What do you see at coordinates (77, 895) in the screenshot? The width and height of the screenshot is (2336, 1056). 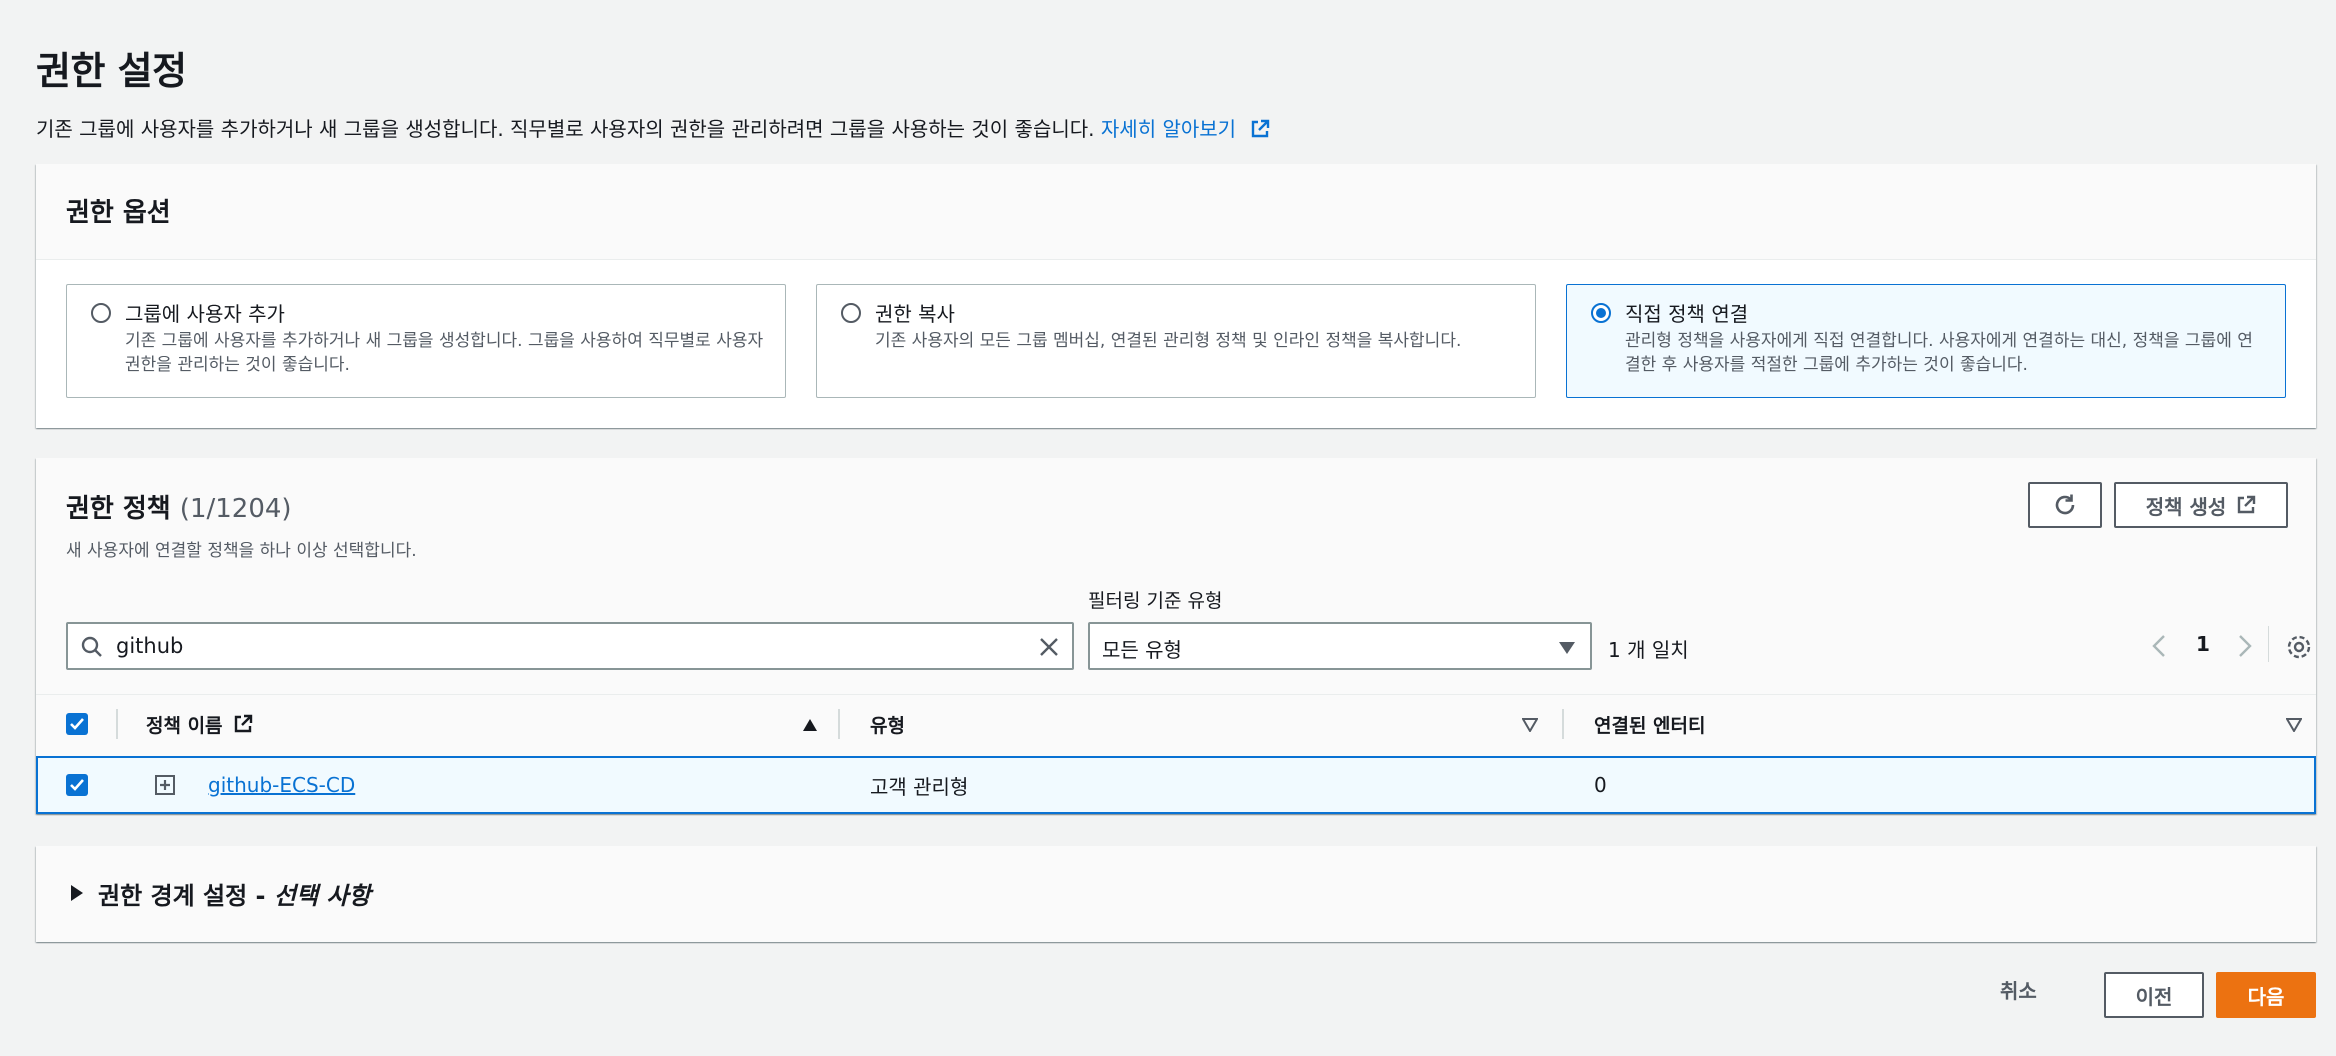 I see `caret-right-icon` at bounding box center [77, 895].